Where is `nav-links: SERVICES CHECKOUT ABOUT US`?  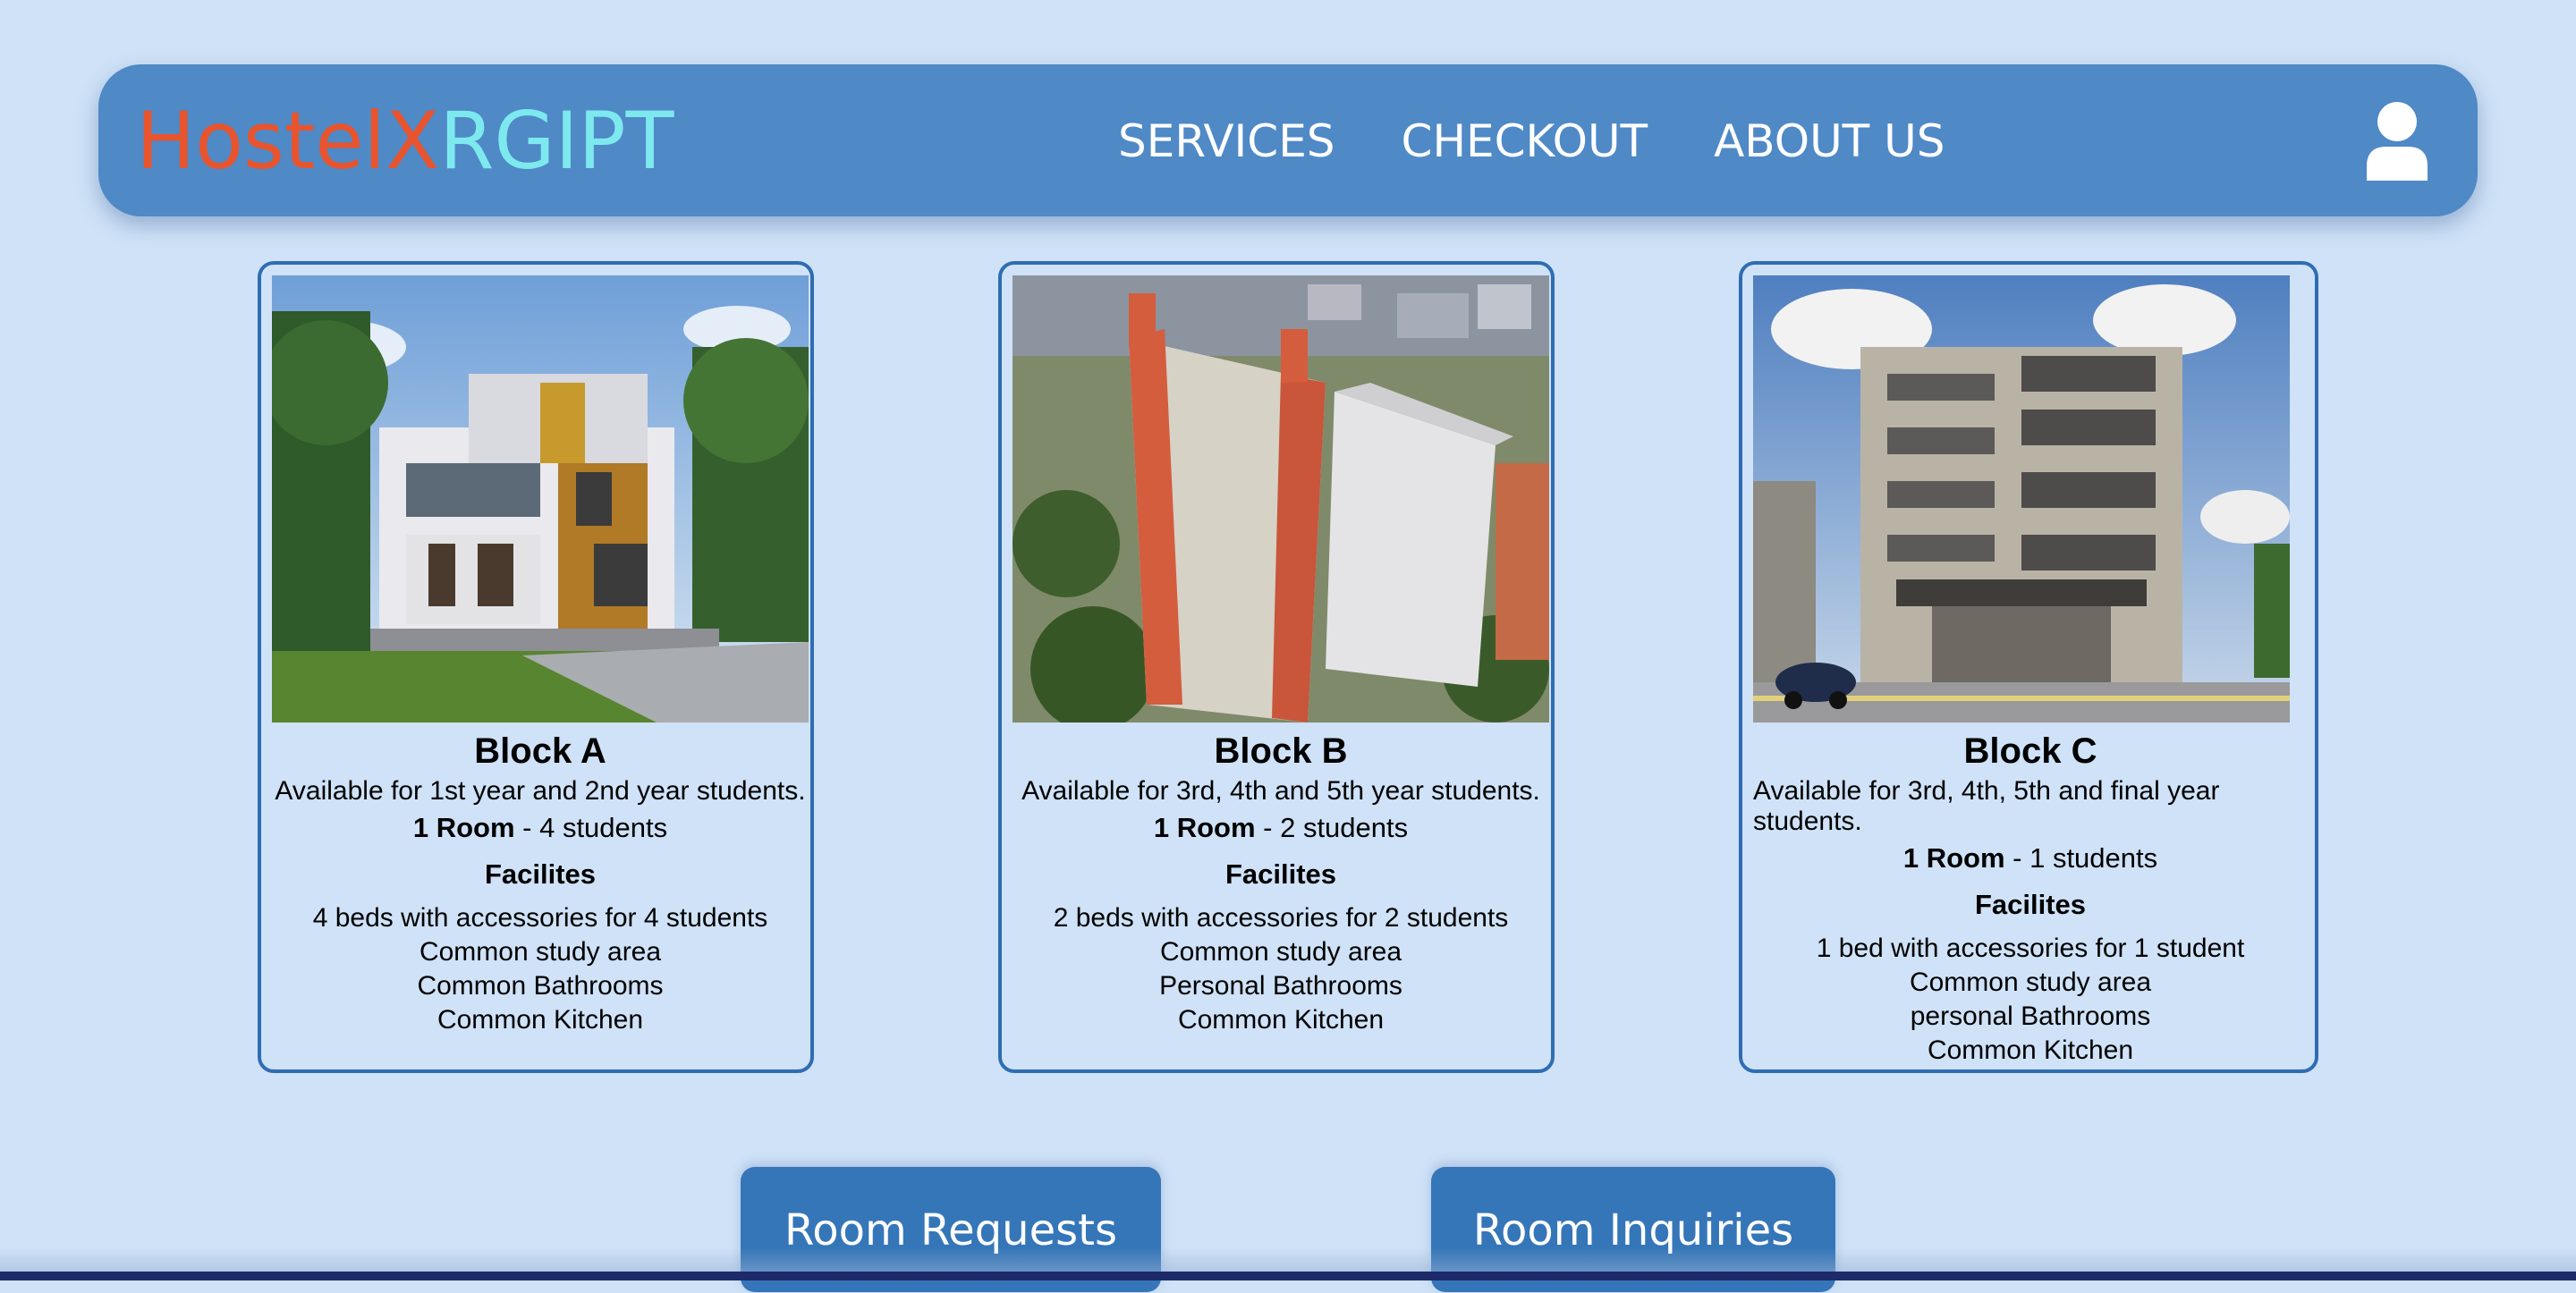 nav-links: SERVICES CHECKOUT ABOUT US is located at coordinates (1531, 141).